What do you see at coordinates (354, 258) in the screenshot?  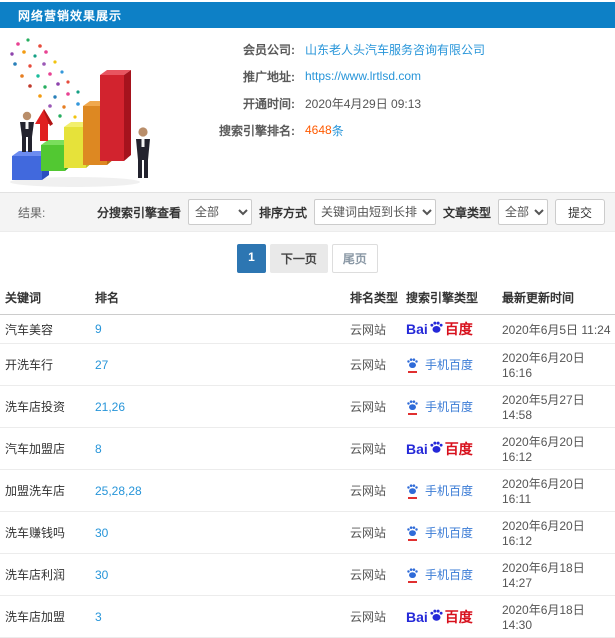 I see `last-page-button: 尾页` at bounding box center [354, 258].